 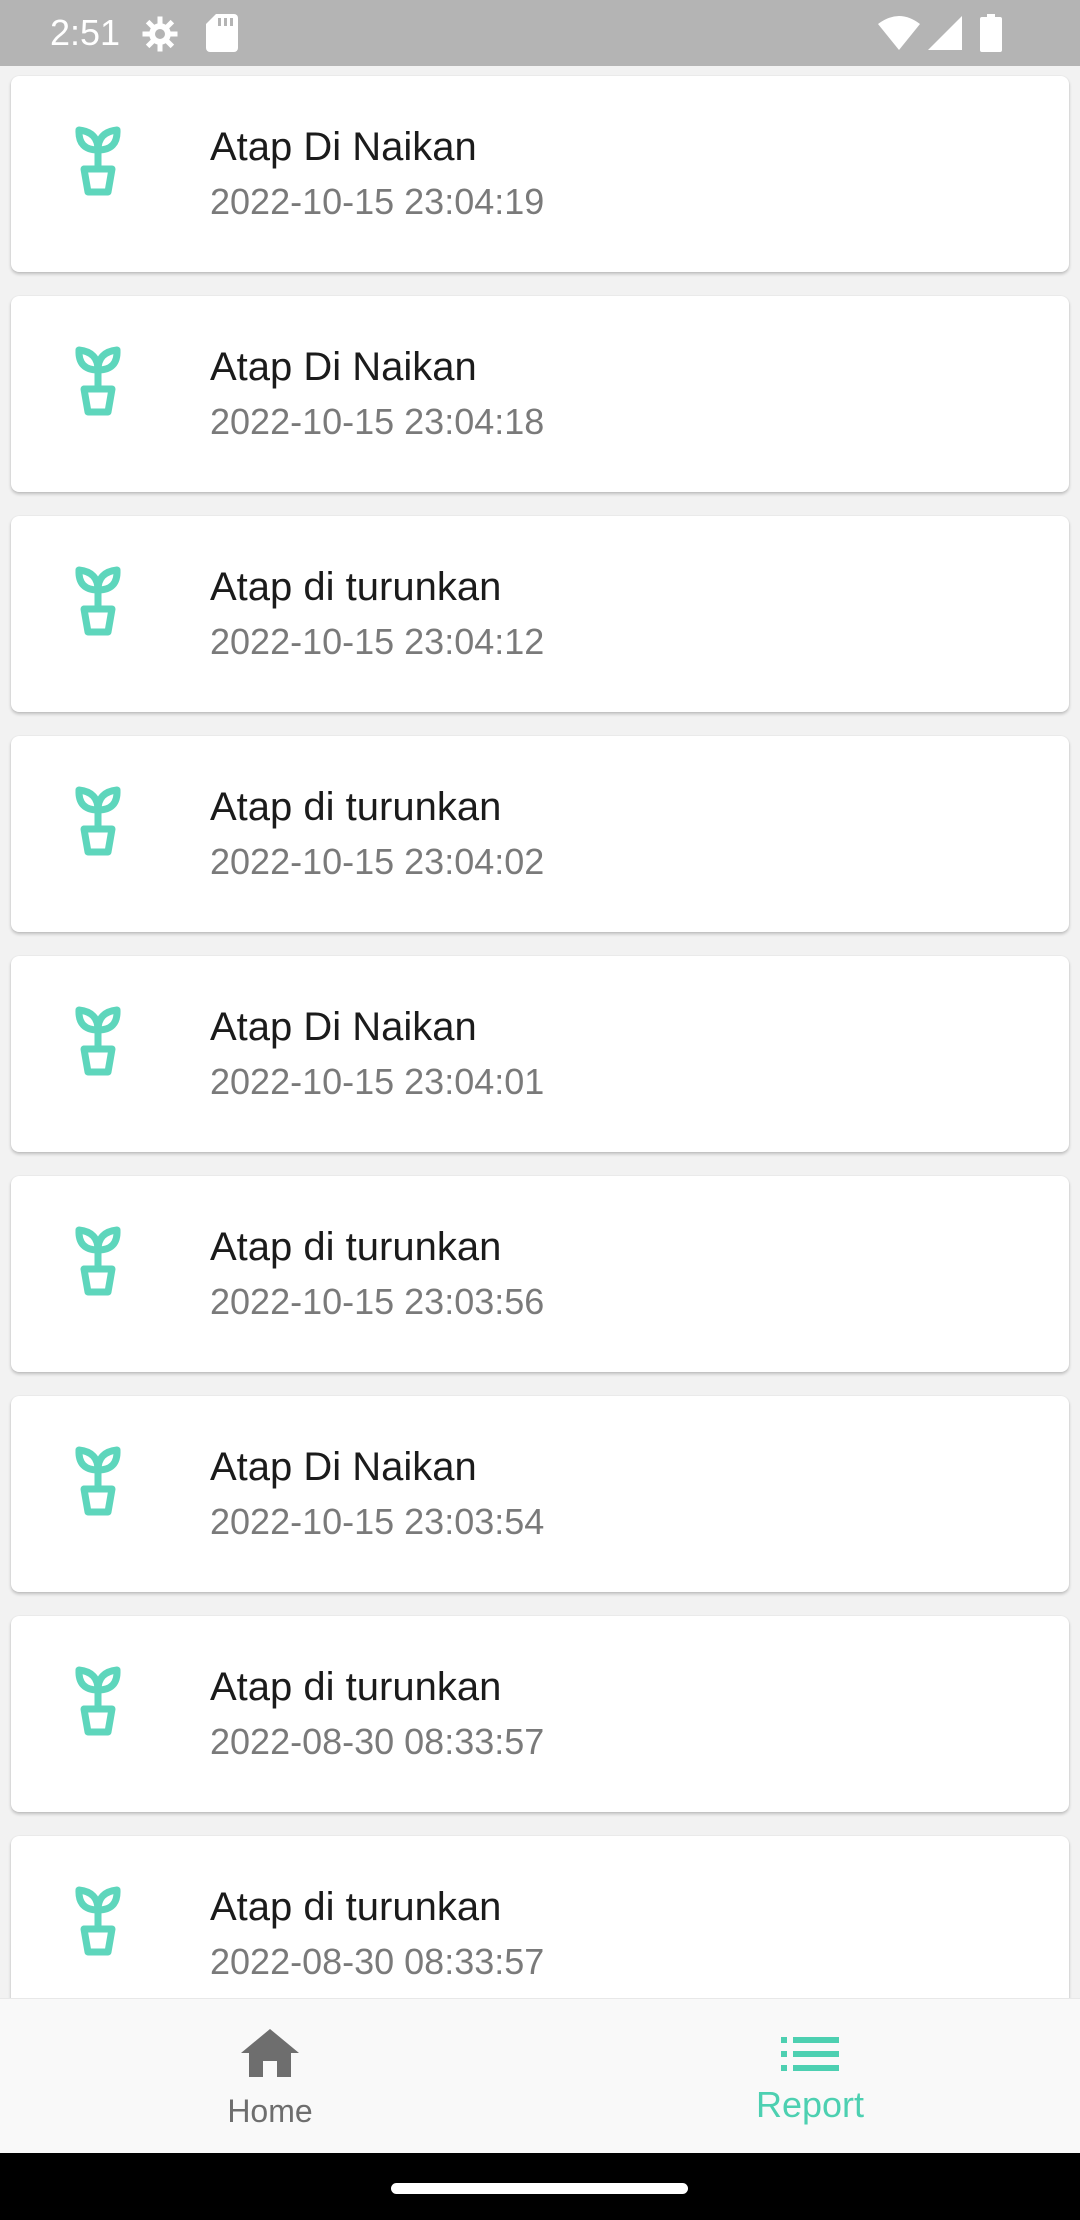 I want to click on home-gesture-handle, so click(x=539, y=2188).